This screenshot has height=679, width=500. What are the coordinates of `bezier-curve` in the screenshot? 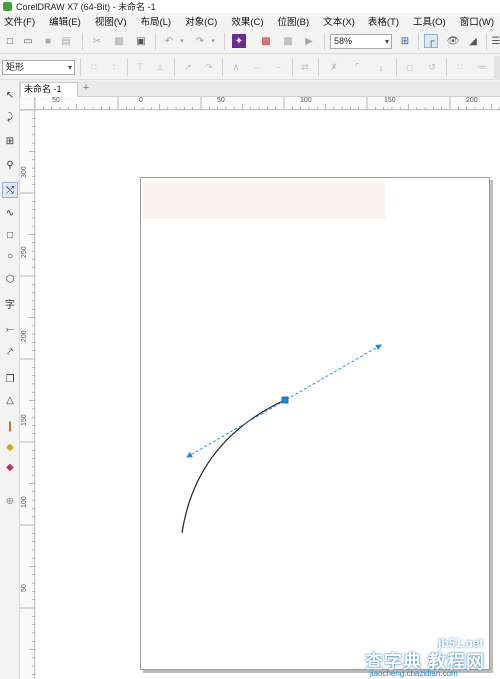 It's located at (233, 466).